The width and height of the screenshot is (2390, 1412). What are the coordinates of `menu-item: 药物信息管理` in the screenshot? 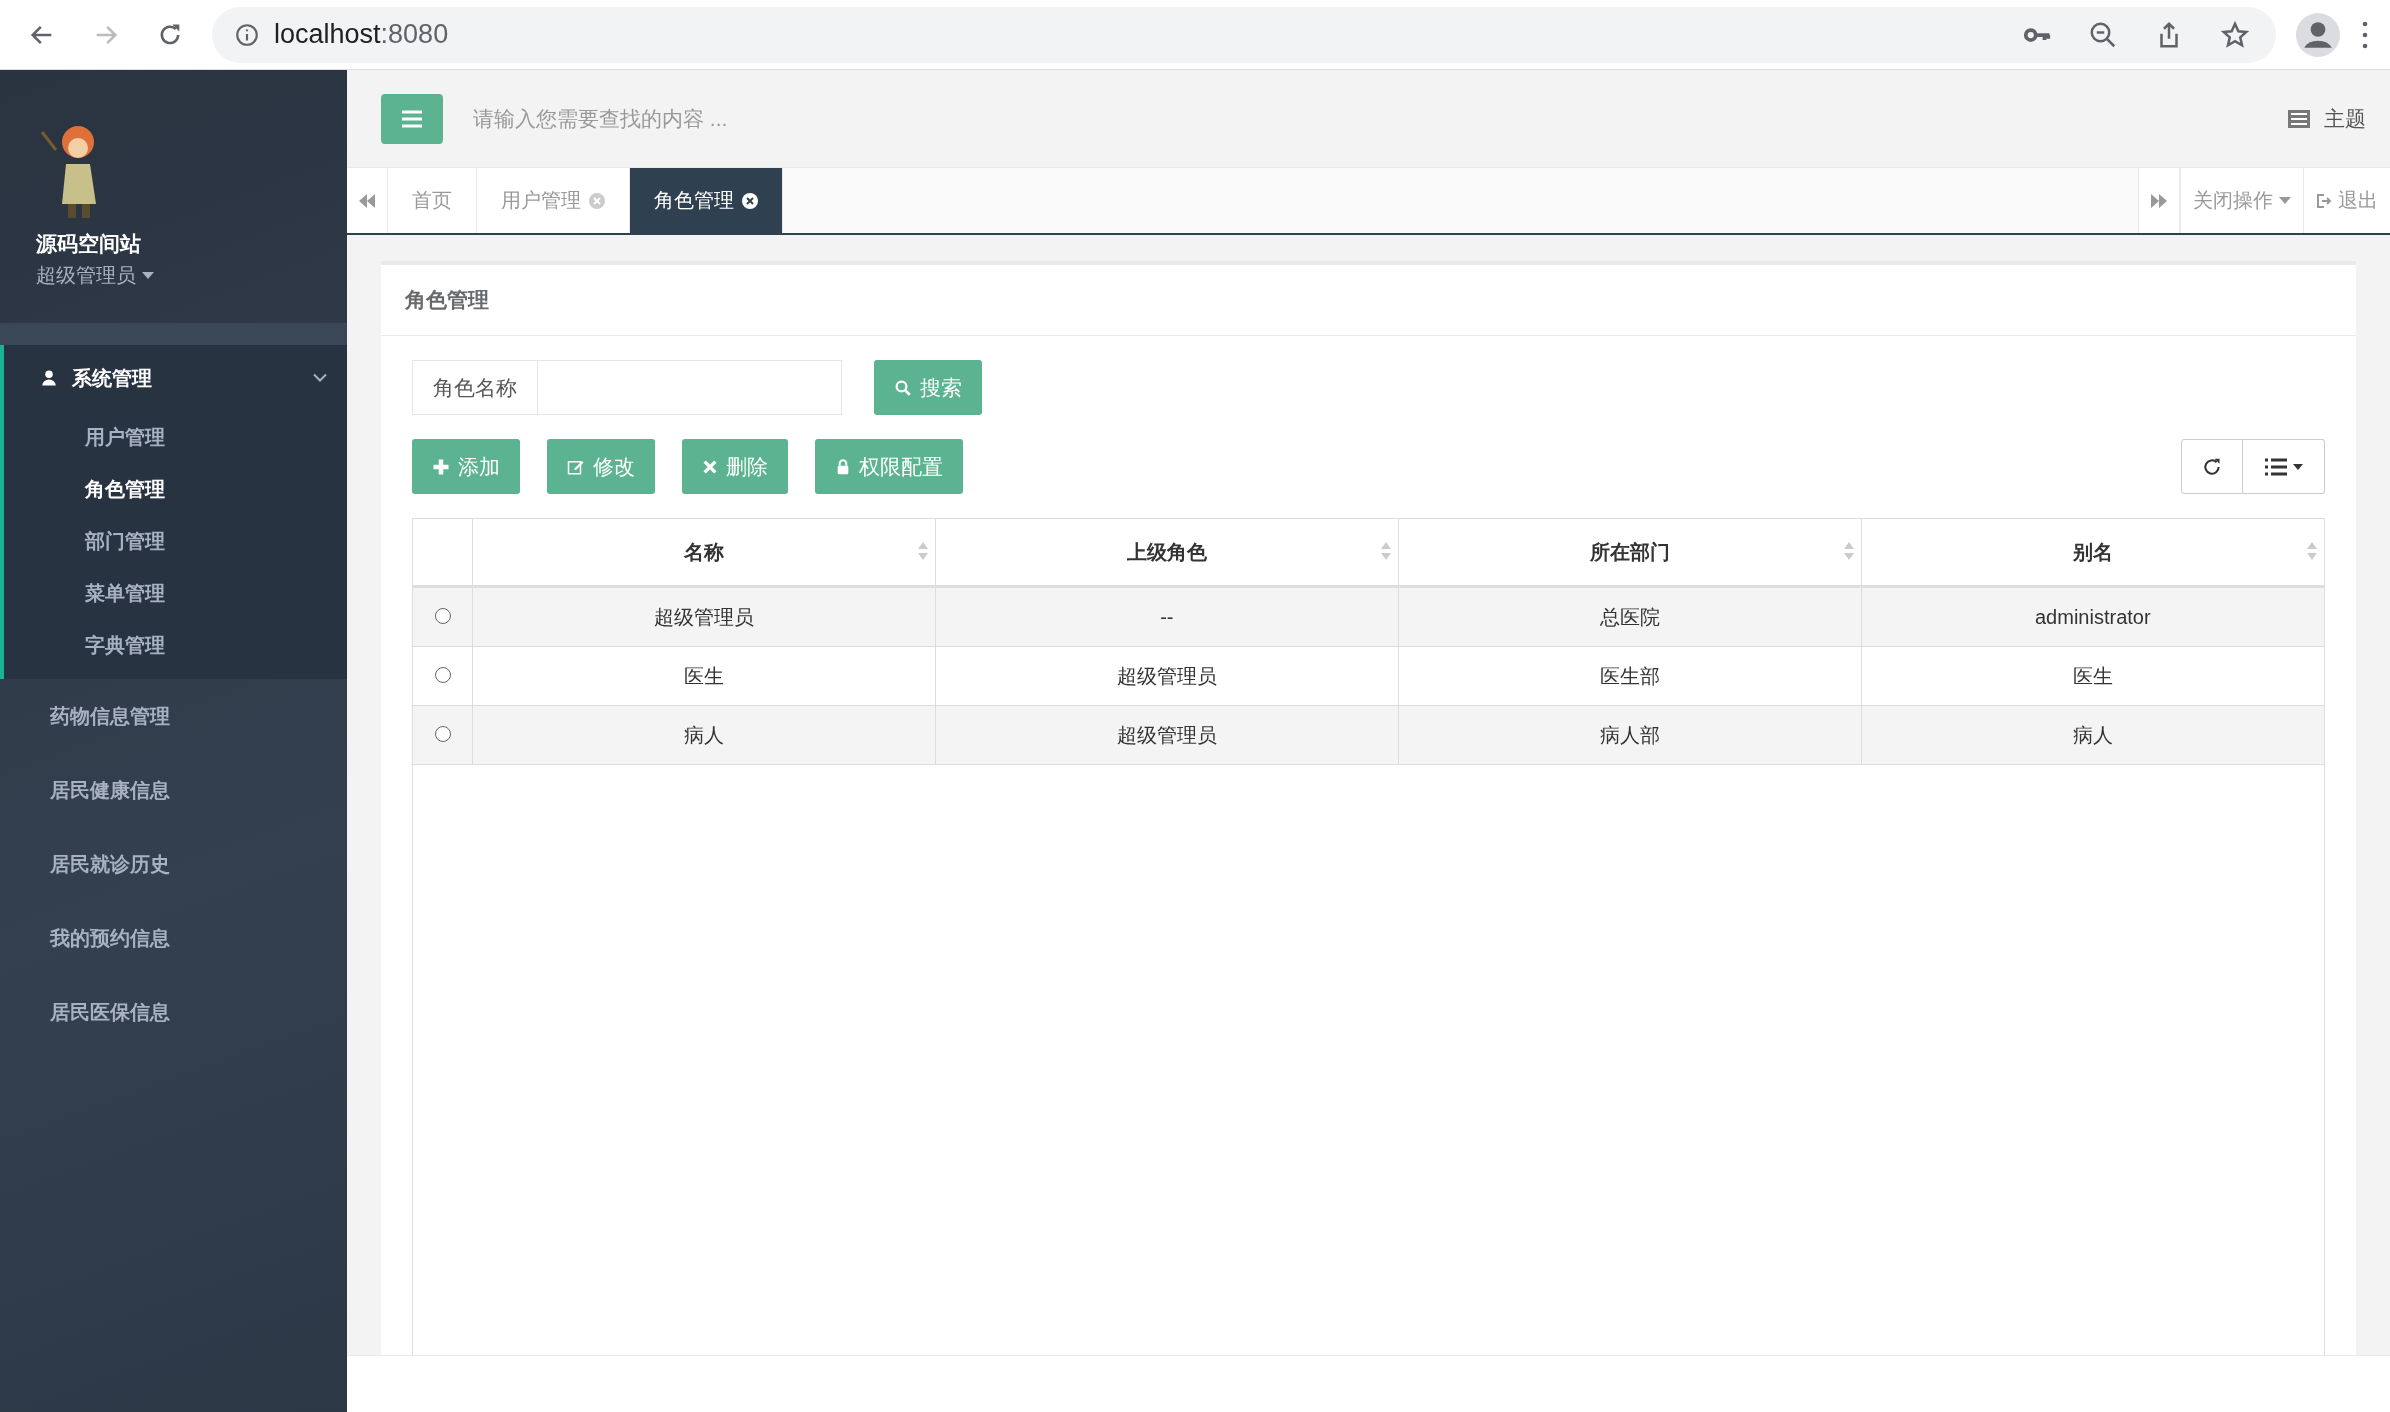 It's located at (173, 716).